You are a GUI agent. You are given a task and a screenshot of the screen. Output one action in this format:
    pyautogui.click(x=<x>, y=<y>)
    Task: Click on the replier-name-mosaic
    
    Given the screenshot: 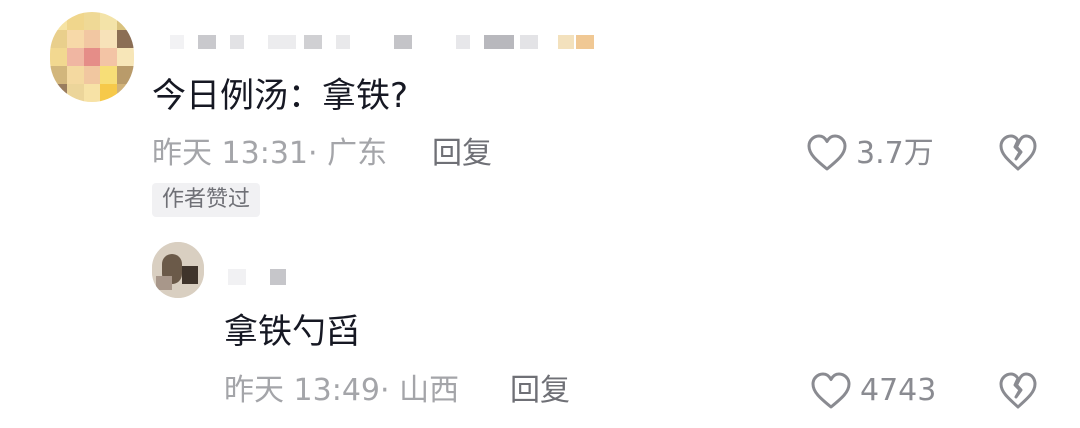 What is the action you would take?
    pyautogui.click(x=257, y=277)
    